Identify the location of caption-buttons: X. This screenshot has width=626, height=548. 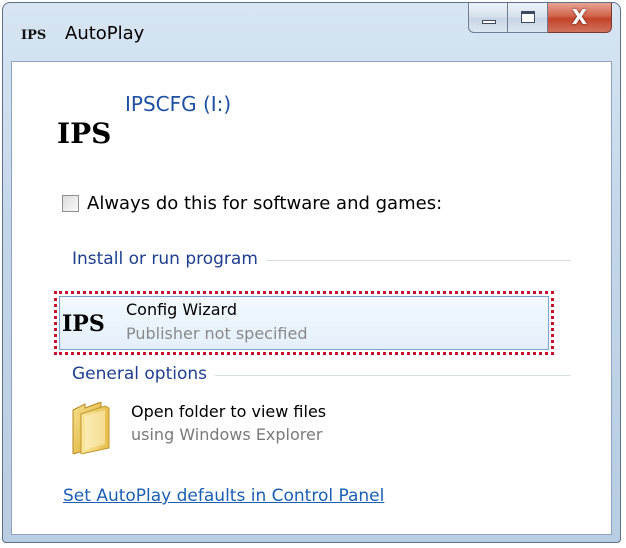
(540, 19).